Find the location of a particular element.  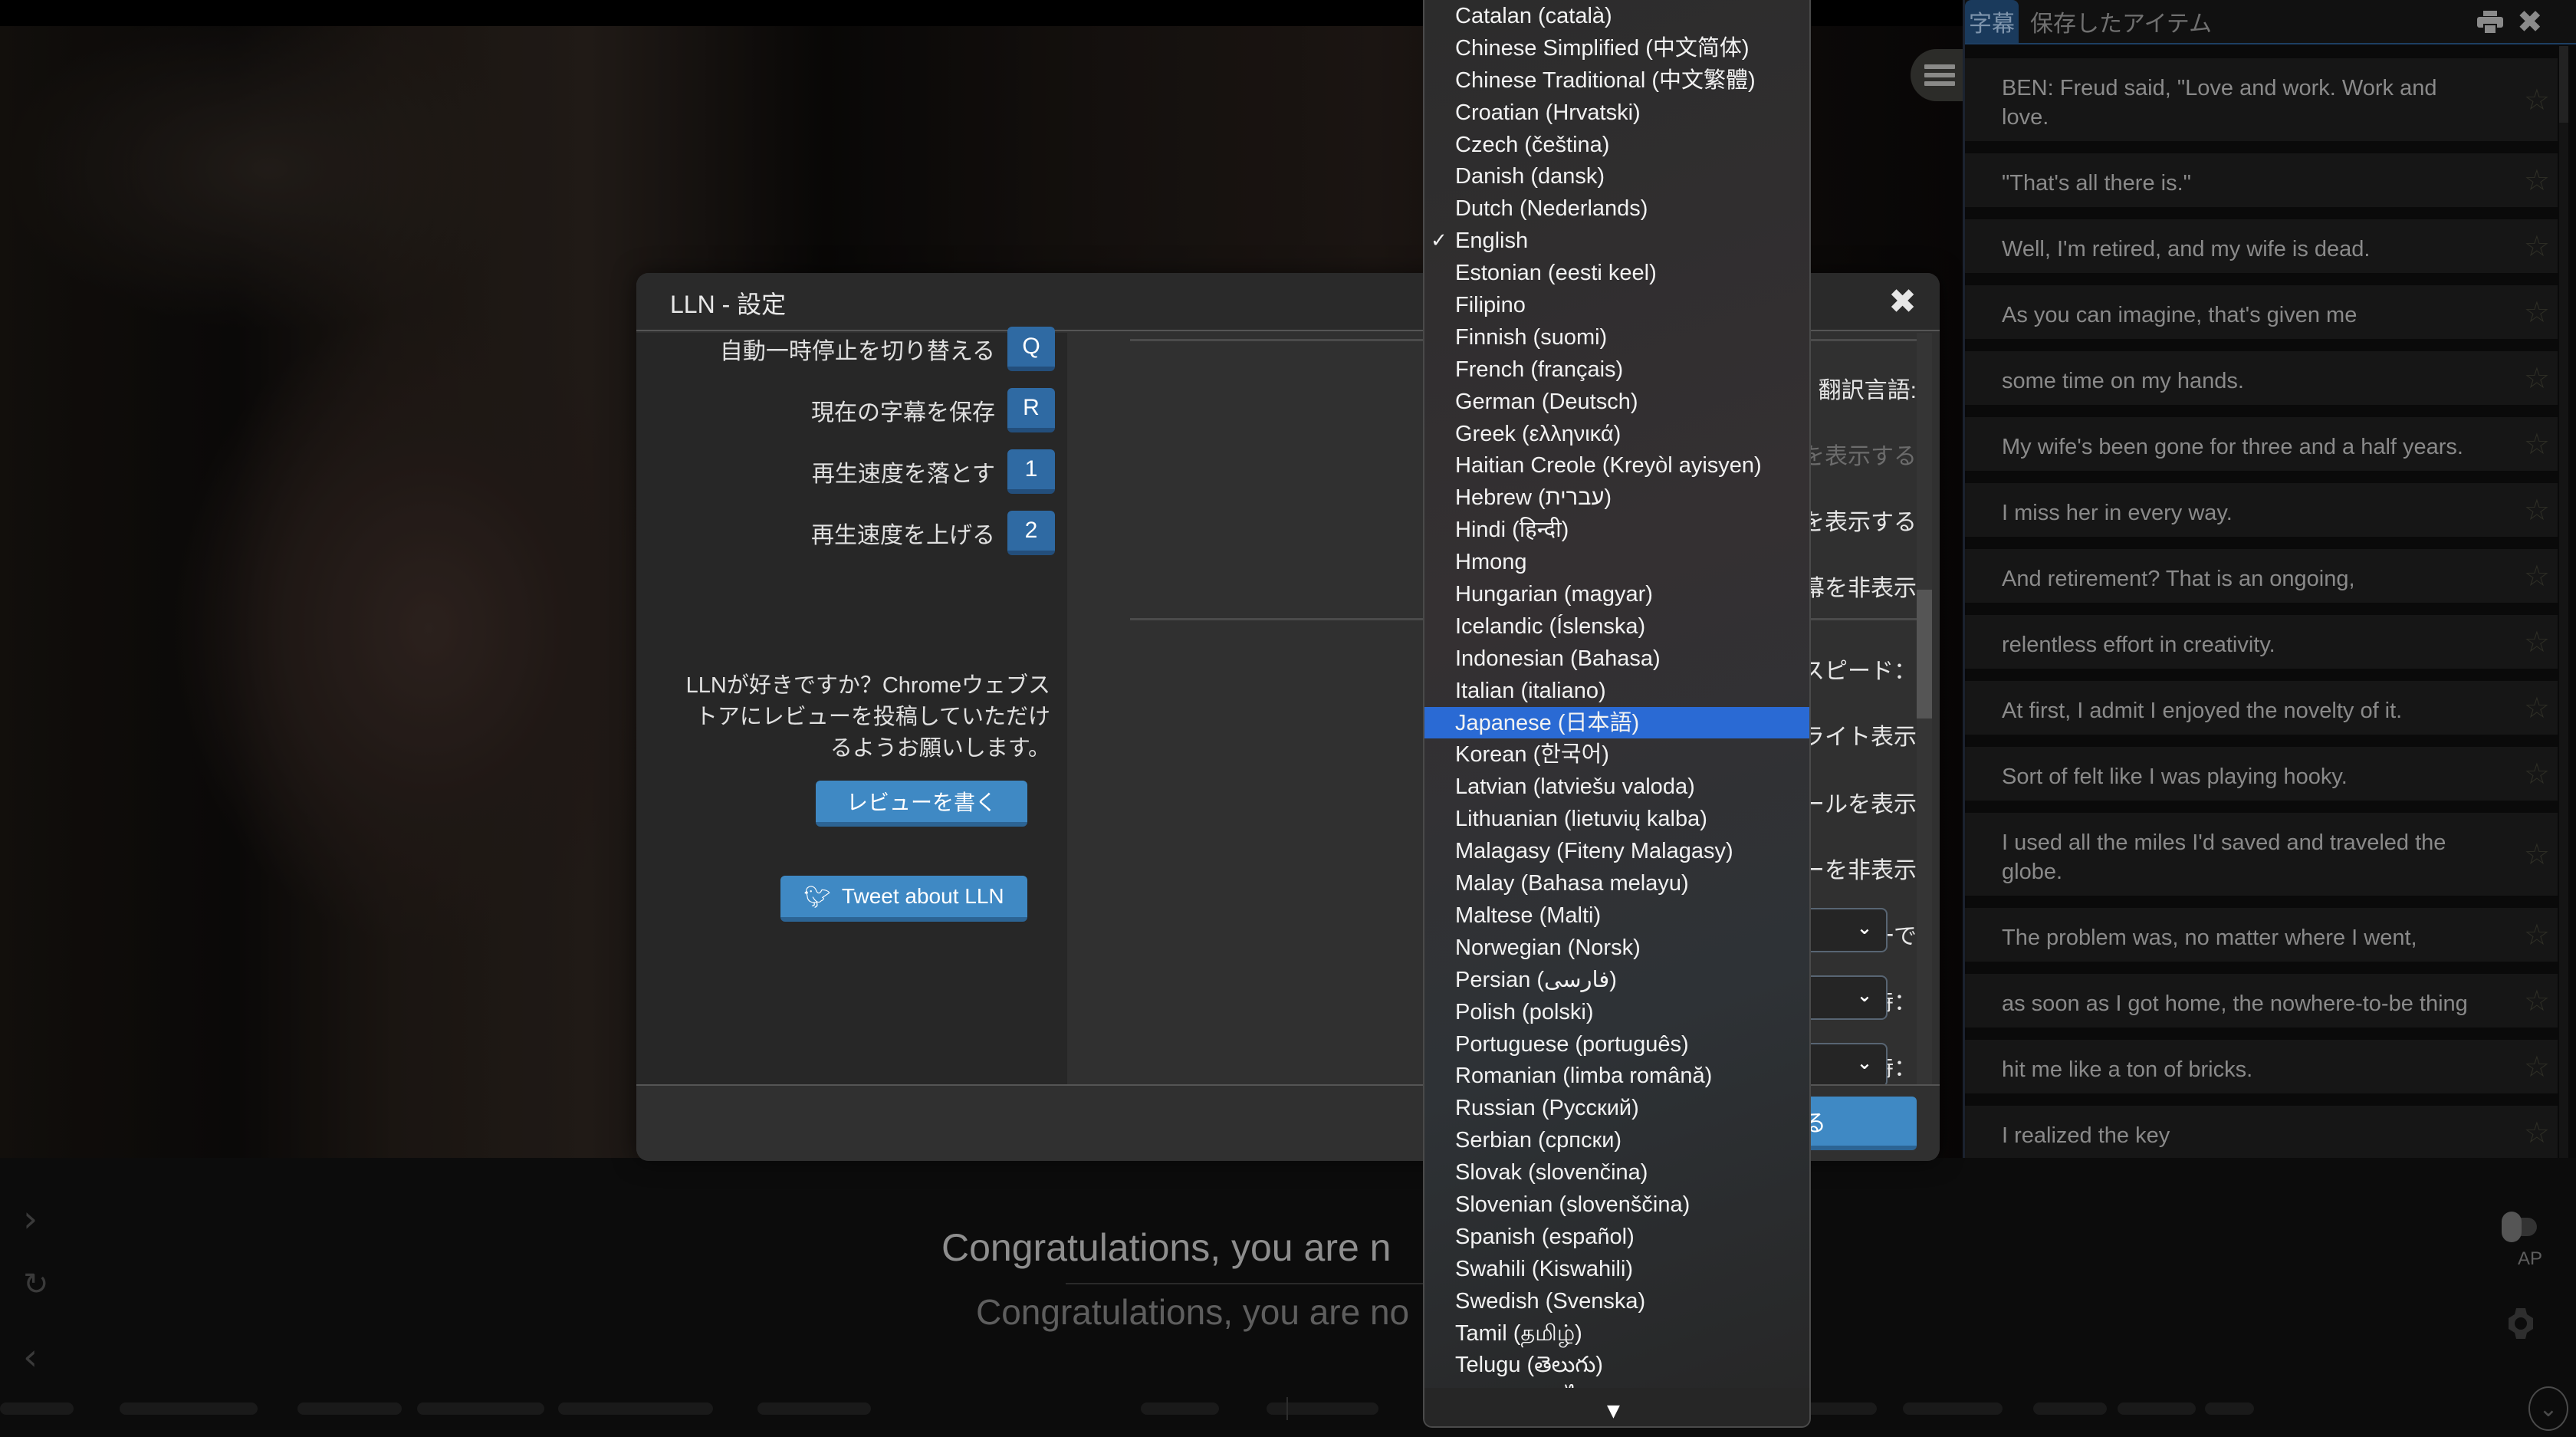

next-subtitle-icon: › is located at coordinates (30, 1219).